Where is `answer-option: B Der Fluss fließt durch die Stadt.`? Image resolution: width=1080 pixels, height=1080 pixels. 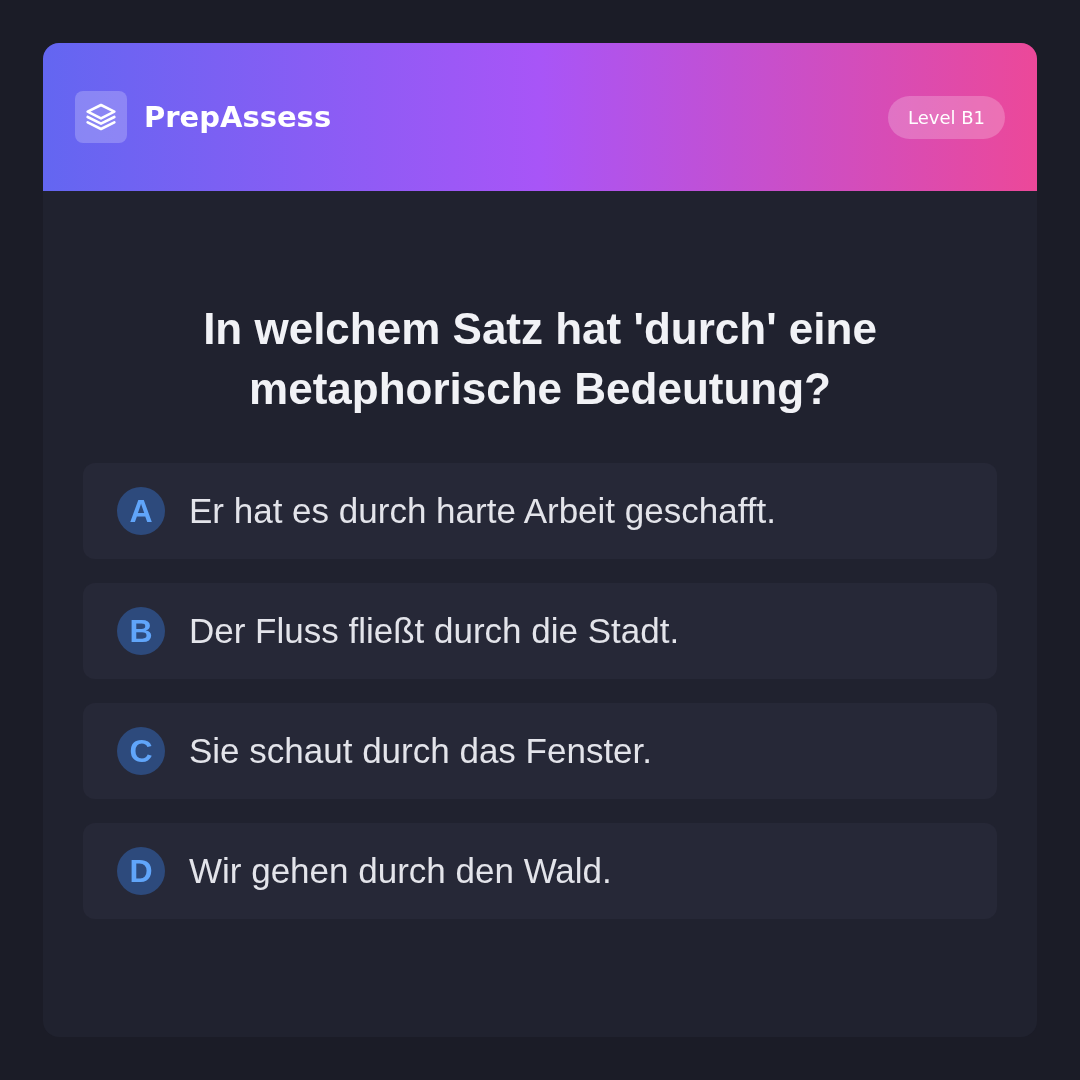 answer-option: B Der Fluss fließt durch die Stadt. is located at coordinates (540, 631).